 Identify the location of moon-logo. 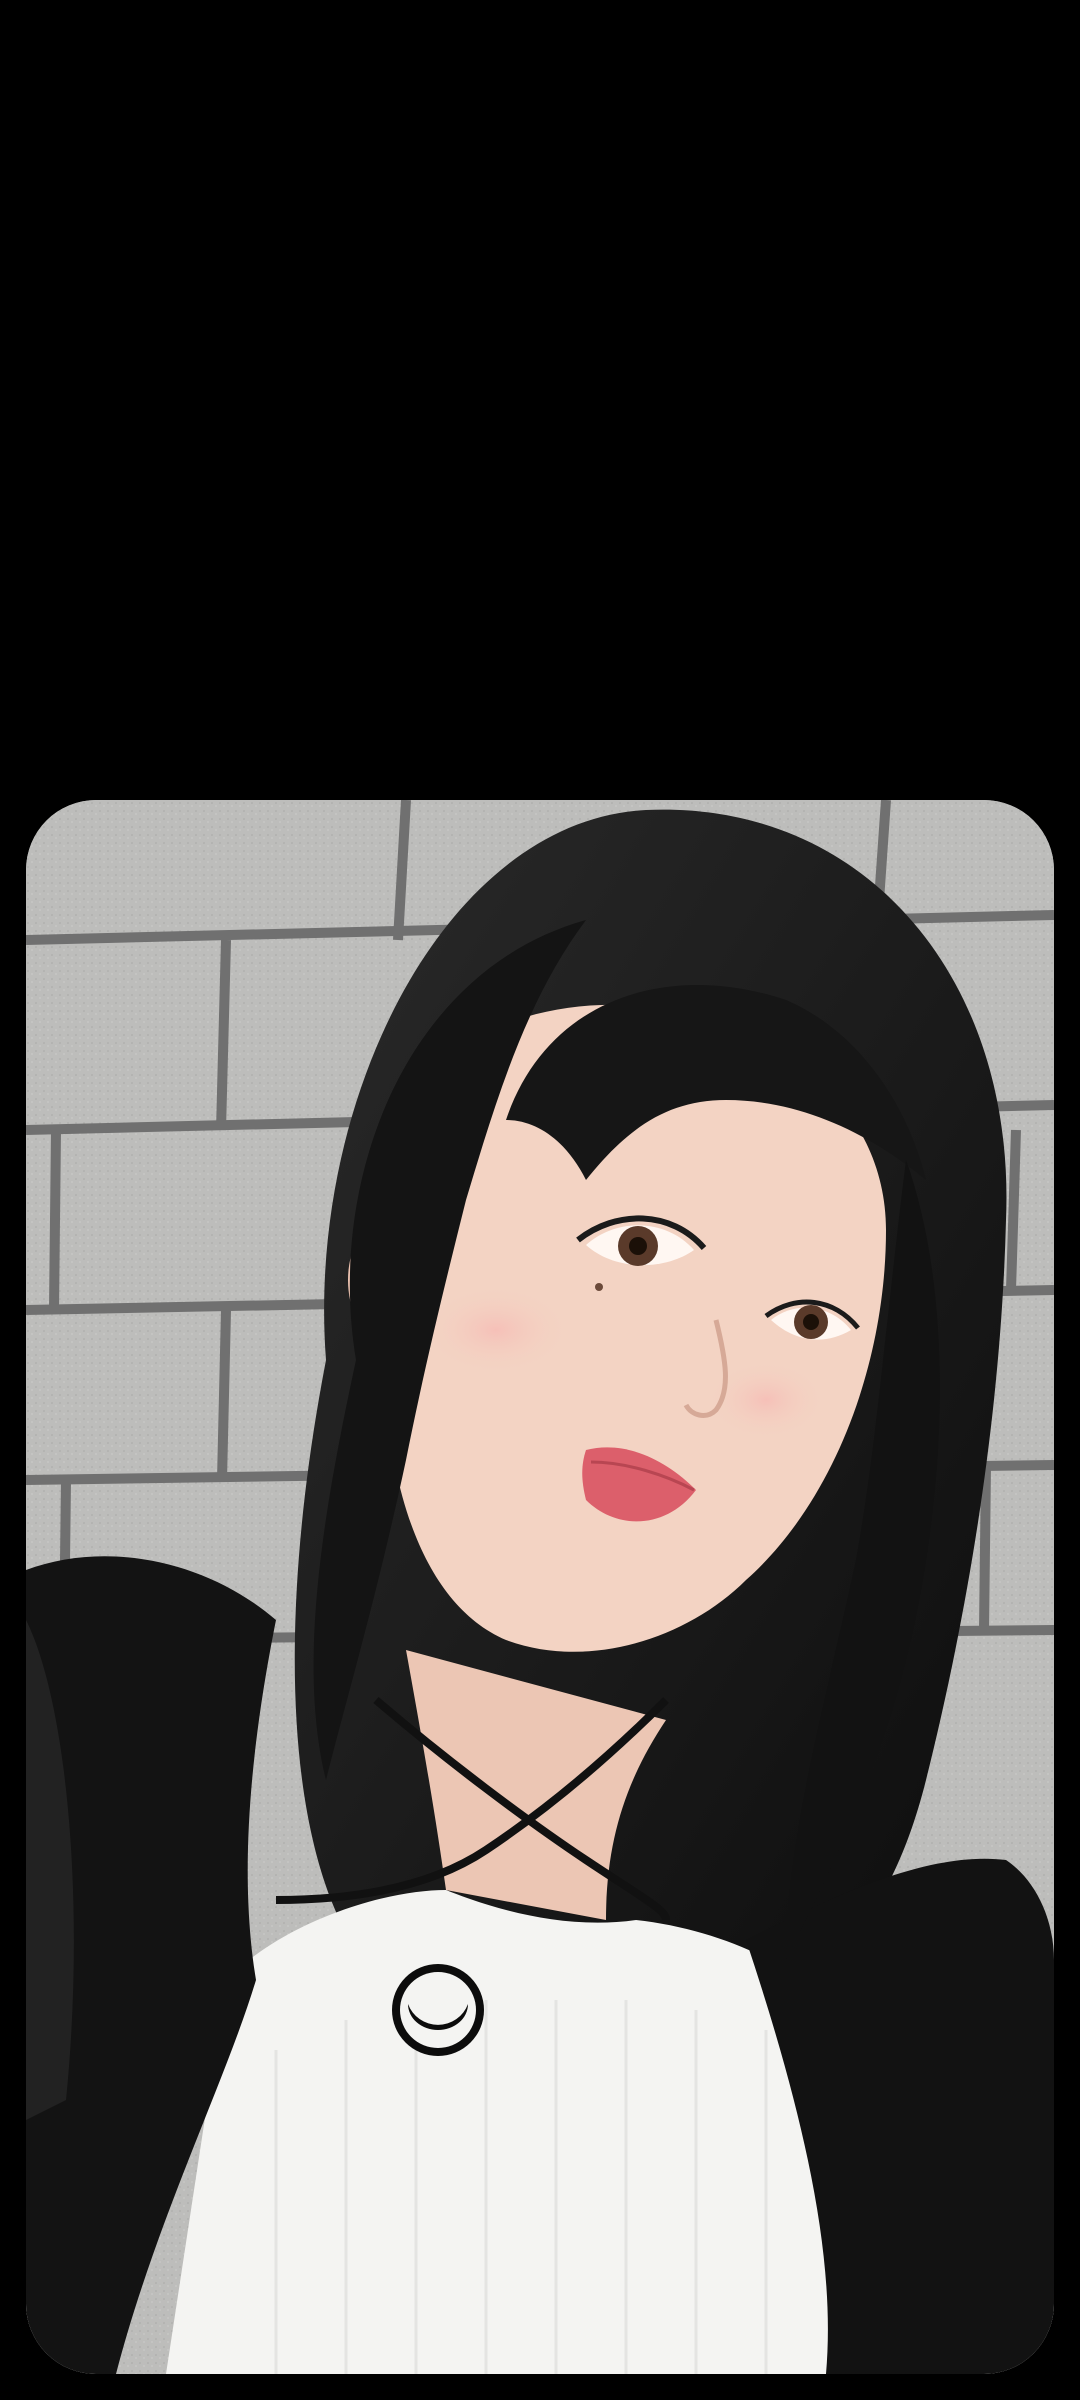
(438, 2010).